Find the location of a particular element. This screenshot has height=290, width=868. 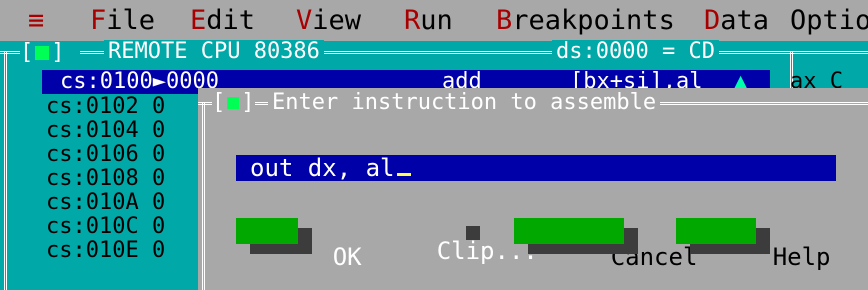

disasm-address: cs:0100►0000 is located at coordinates (139, 81).